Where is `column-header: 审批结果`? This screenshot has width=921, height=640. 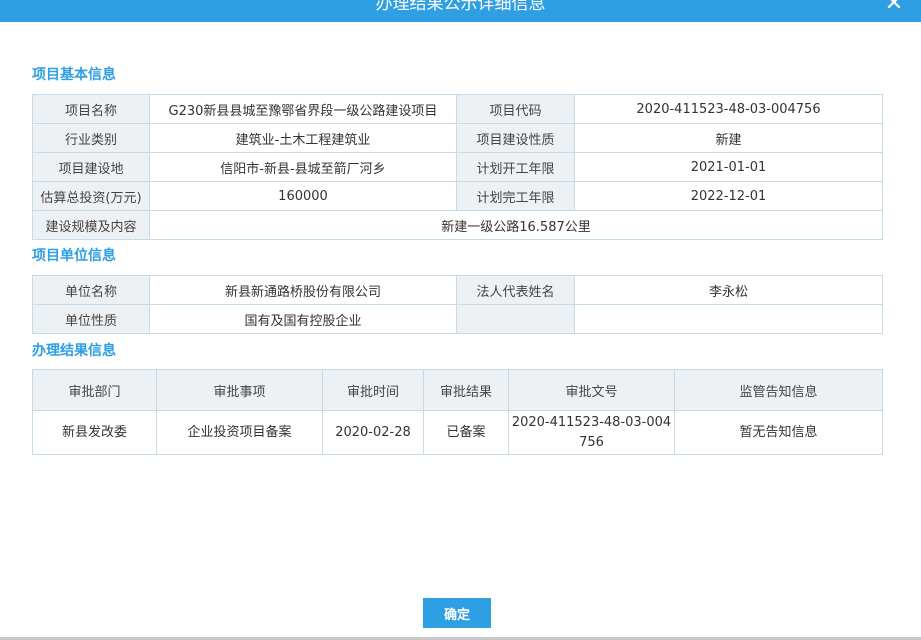
column-header: 审批结果 is located at coordinates (466, 390).